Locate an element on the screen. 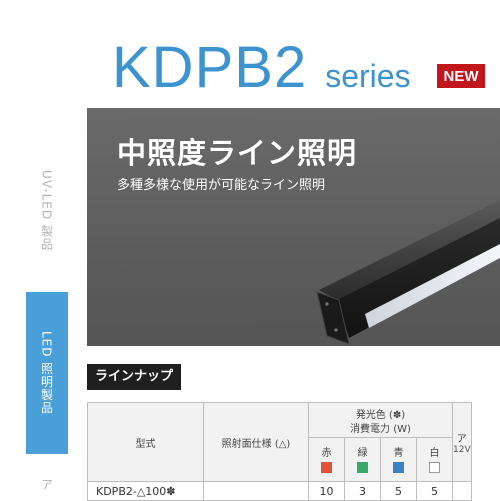  cell-model: KDPB2-△100✽ is located at coordinates (145, 491).